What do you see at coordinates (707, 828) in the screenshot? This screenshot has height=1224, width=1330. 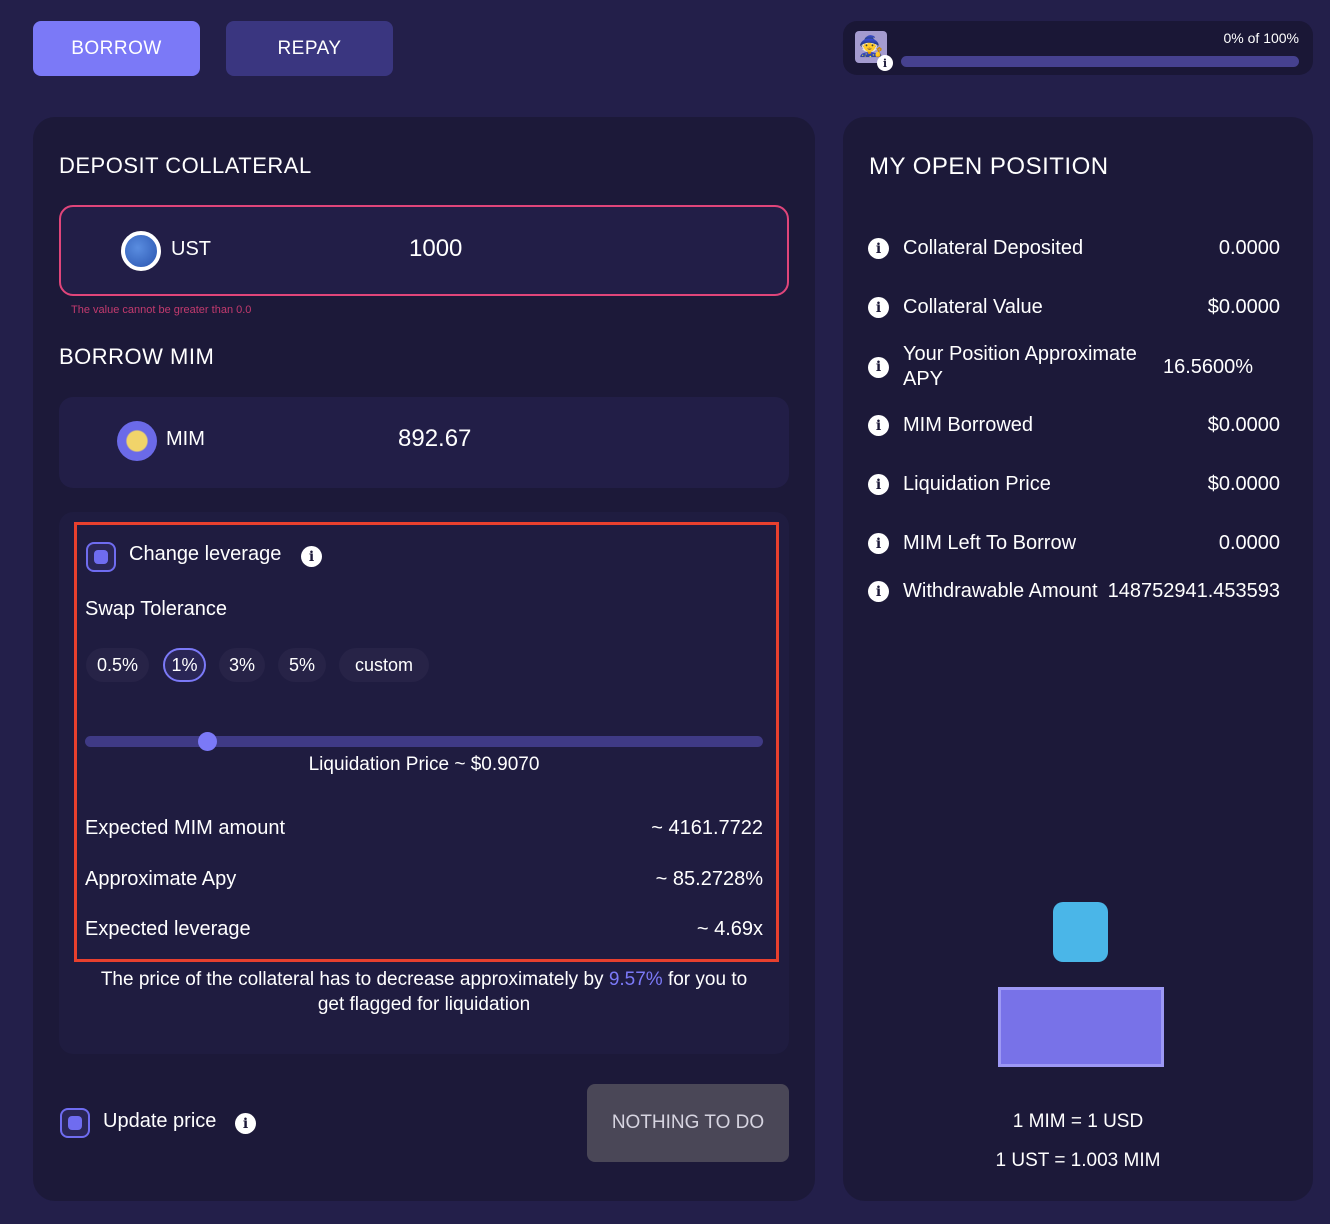 I see `stat-value: ~ 4161.7722` at bounding box center [707, 828].